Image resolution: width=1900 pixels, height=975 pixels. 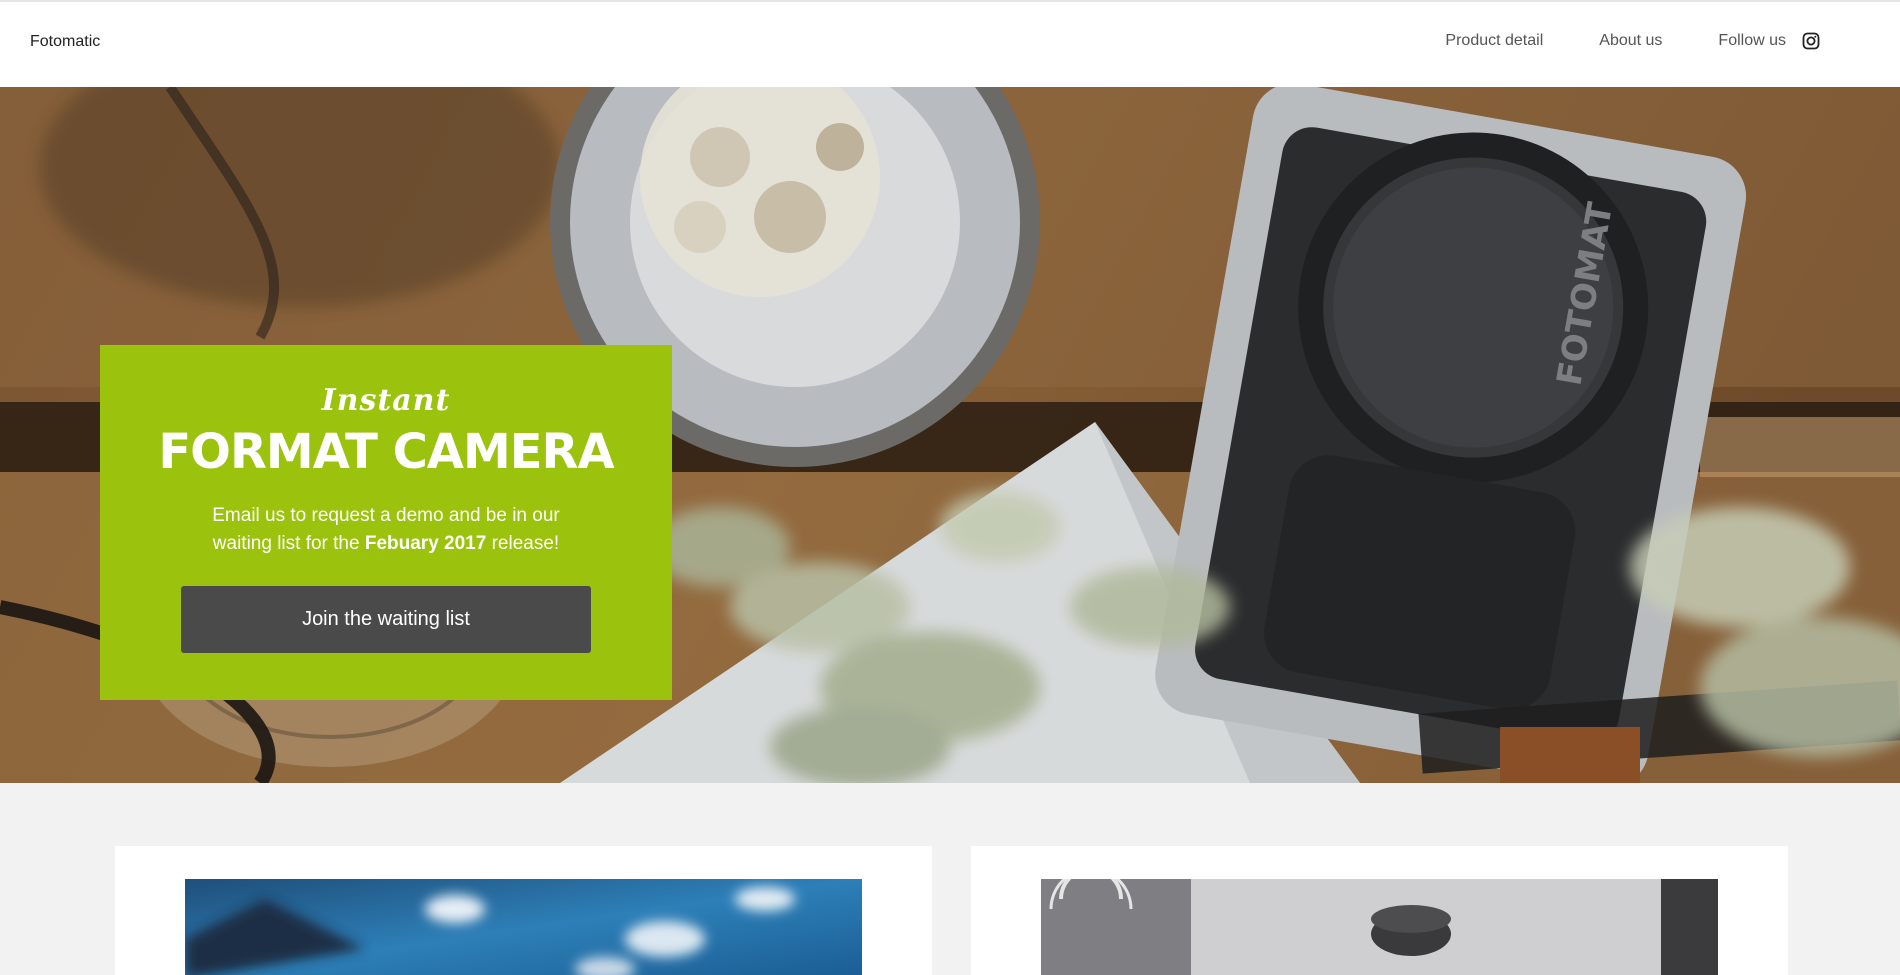 I want to click on instagram-icon, so click(x=1811, y=41).